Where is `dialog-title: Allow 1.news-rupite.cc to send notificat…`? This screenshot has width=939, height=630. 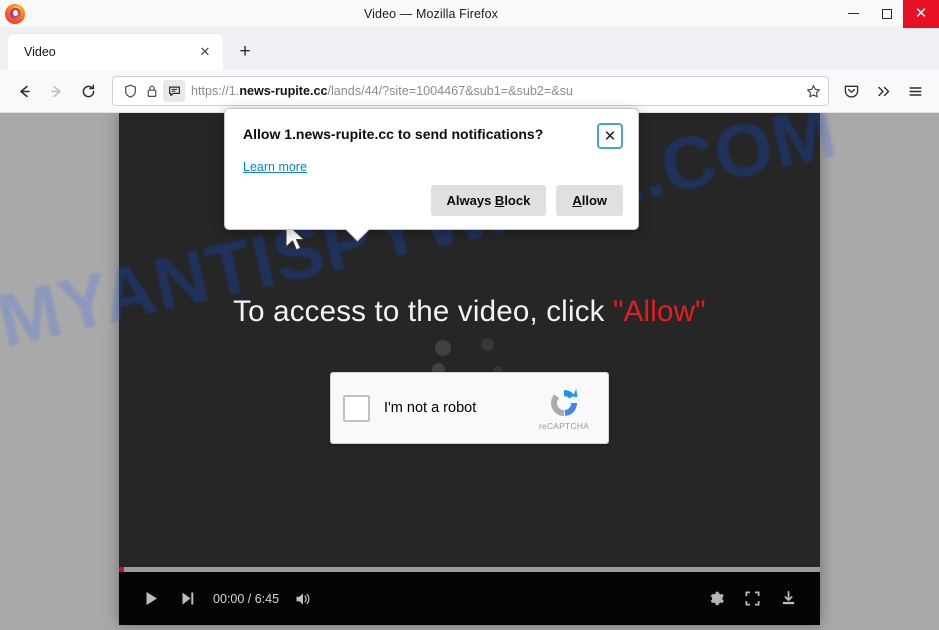 dialog-title: Allow 1.news-rupite.cc to send notificat… is located at coordinates (393, 134).